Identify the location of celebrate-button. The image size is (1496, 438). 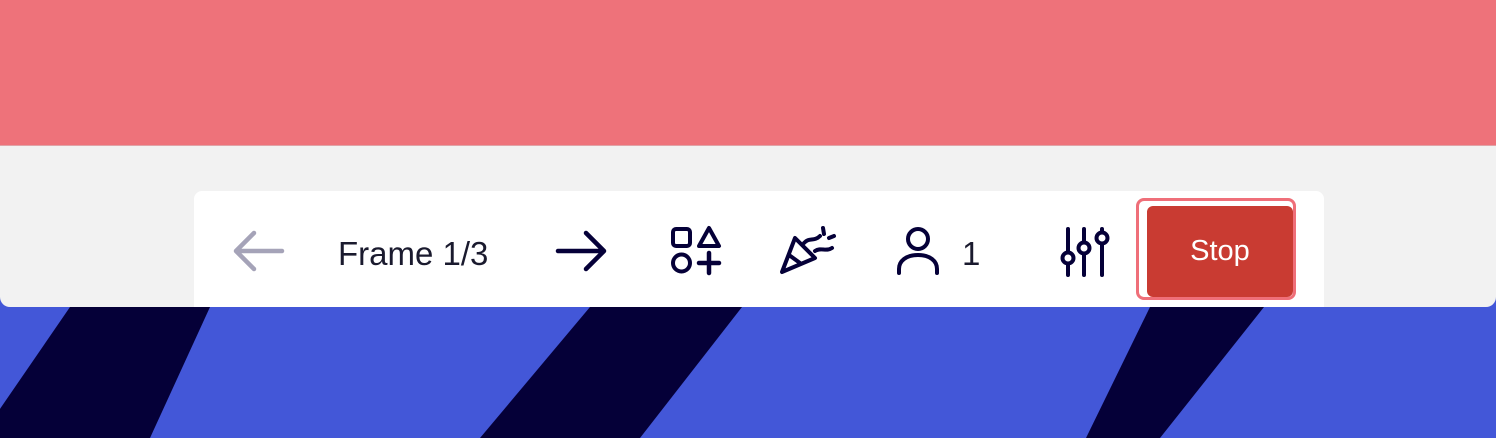
(807, 251).